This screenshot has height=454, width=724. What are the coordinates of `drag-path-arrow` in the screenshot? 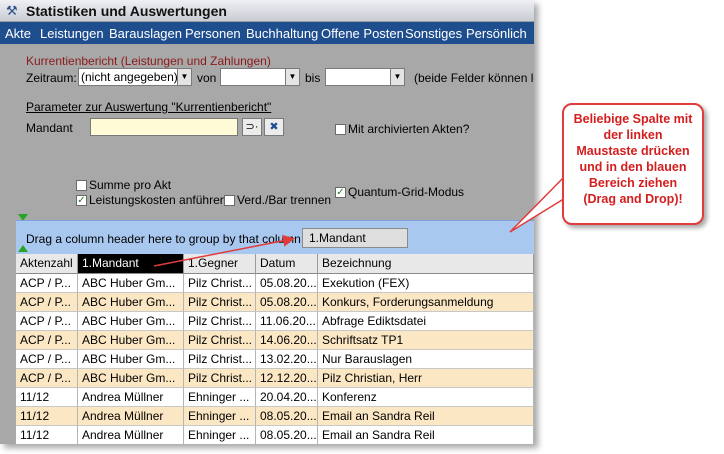 It's located at (224, 250).